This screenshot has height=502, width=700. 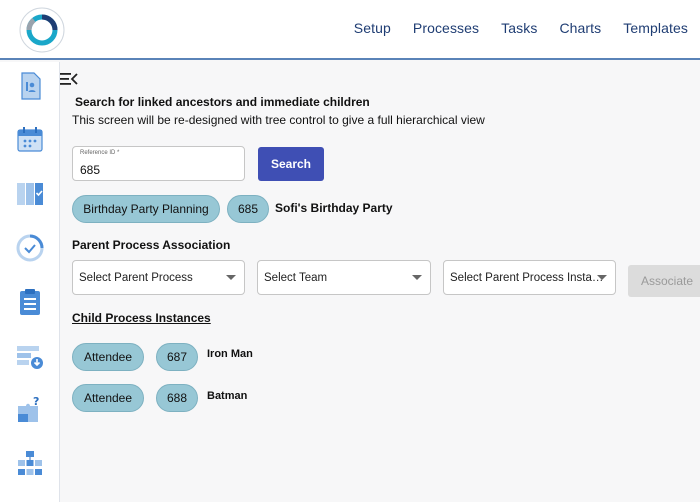 What do you see at coordinates (30, 194) in the screenshot?
I see `board-check-icon` at bounding box center [30, 194].